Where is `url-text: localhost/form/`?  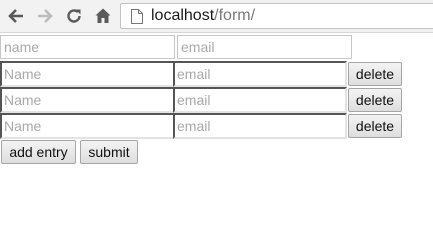 url-text: localhost/form/ is located at coordinates (203, 16).